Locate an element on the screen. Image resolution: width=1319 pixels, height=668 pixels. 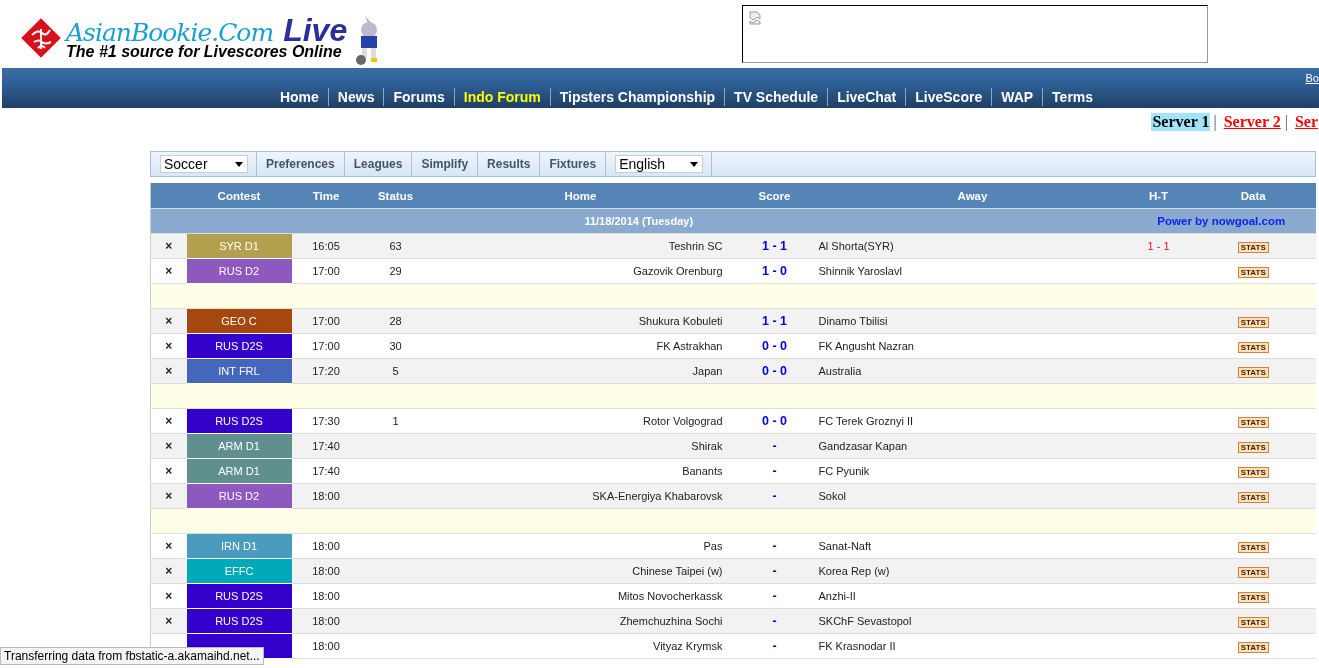
nav-link: Tipsters Championship is located at coordinates (638, 97).